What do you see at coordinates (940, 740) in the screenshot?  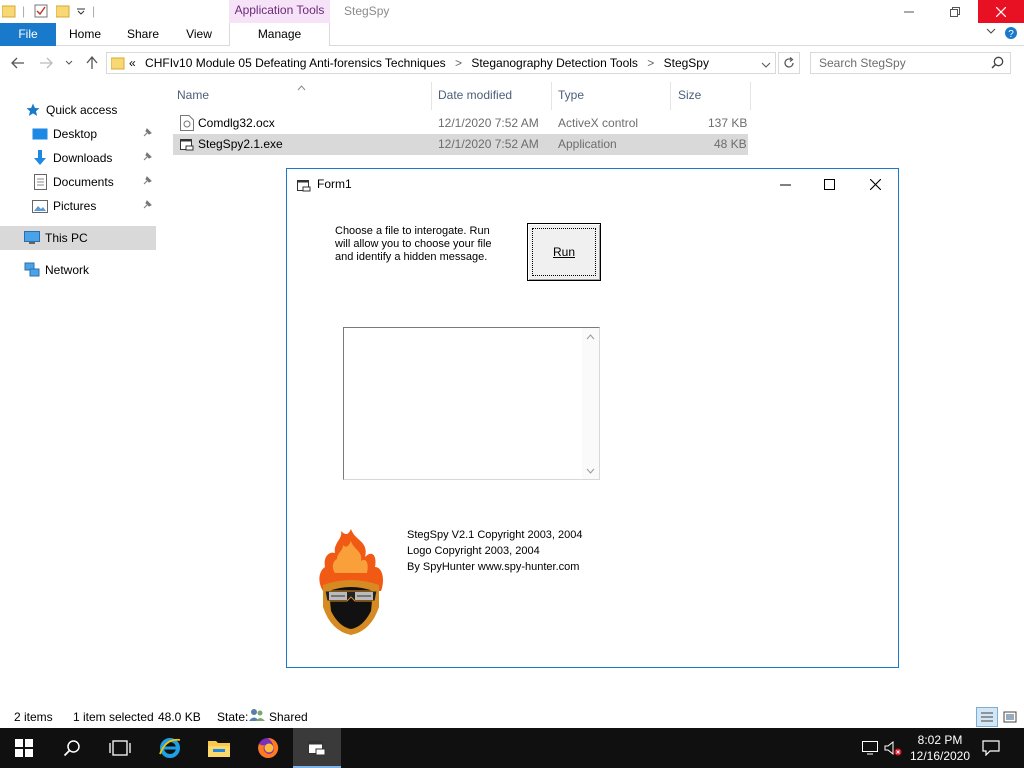 I see `clock-time: 8:02 PM` at bounding box center [940, 740].